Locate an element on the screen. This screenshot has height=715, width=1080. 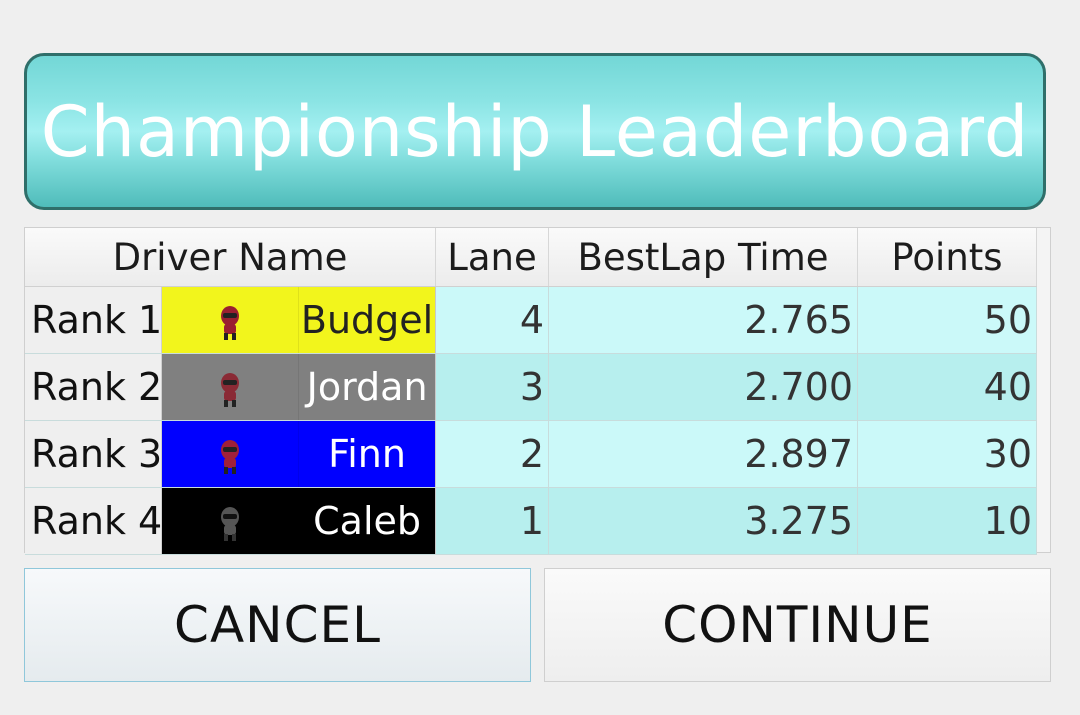
header-lane: Lane is located at coordinates (492, 257).